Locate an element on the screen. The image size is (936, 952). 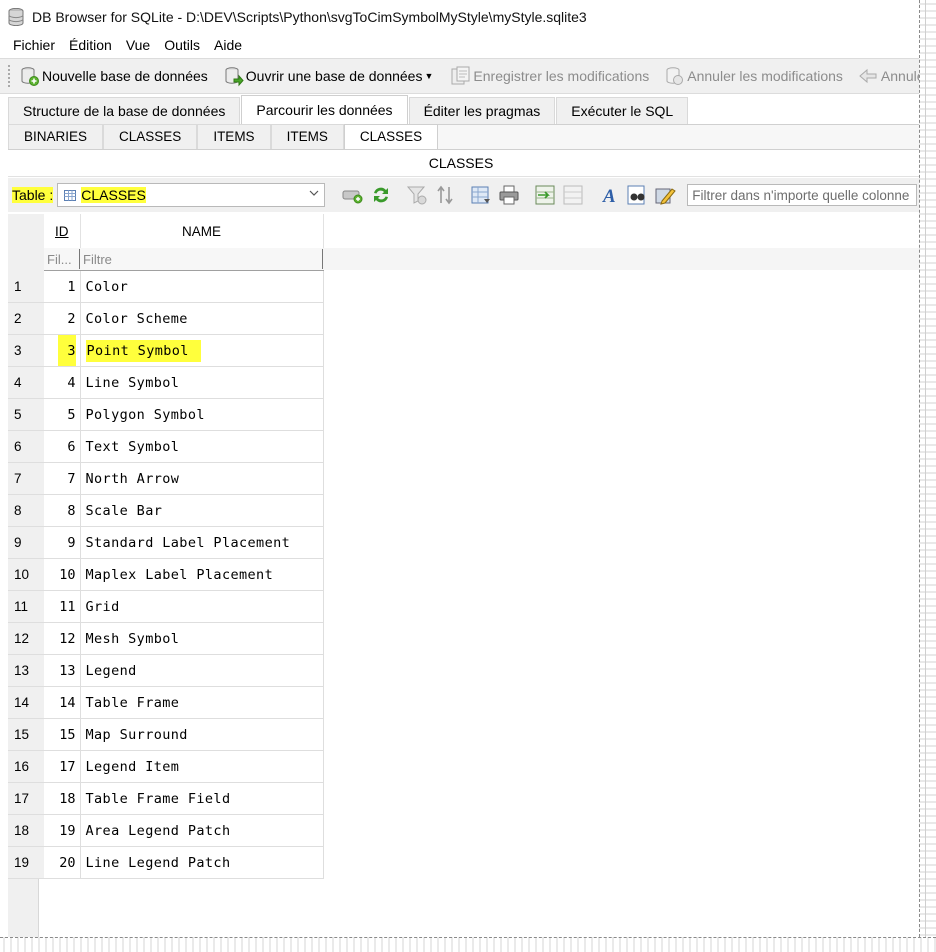
subtab-classes-active: CLASSES is located at coordinates (391, 136).